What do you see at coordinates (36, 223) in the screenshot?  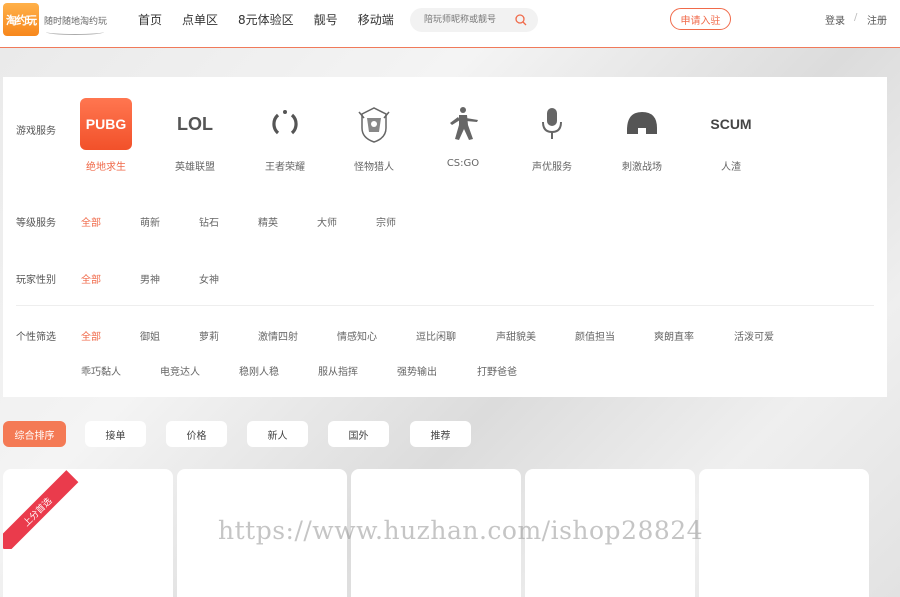 I see `level-service-label: 等级服务` at bounding box center [36, 223].